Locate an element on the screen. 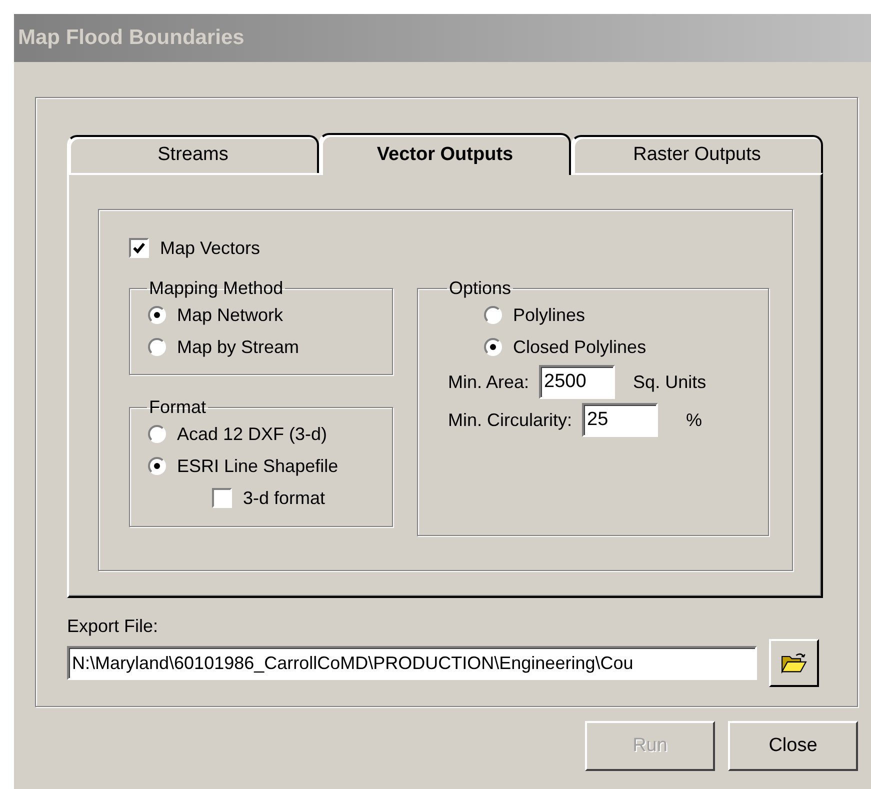 The height and width of the screenshot is (789, 871). unit-label: % is located at coordinates (694, 420).